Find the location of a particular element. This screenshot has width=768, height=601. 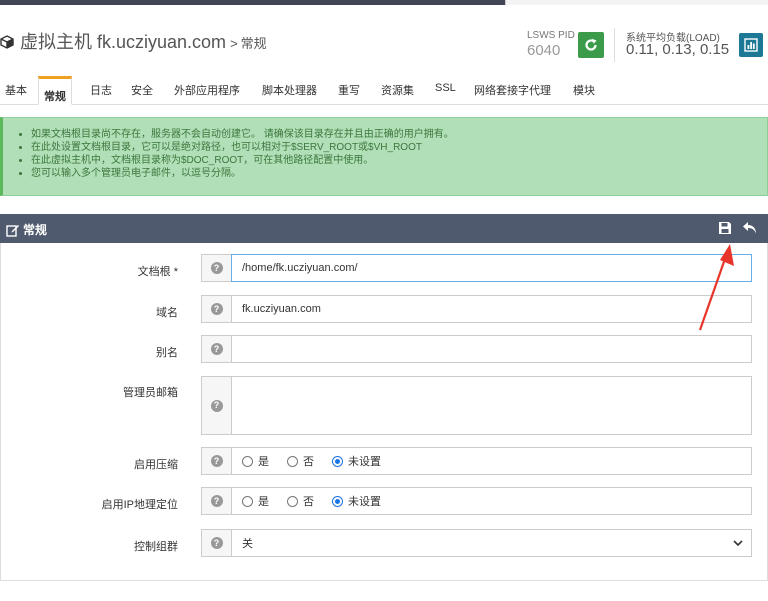

annotation-arrow-icon is located at coordinates (716, 287).